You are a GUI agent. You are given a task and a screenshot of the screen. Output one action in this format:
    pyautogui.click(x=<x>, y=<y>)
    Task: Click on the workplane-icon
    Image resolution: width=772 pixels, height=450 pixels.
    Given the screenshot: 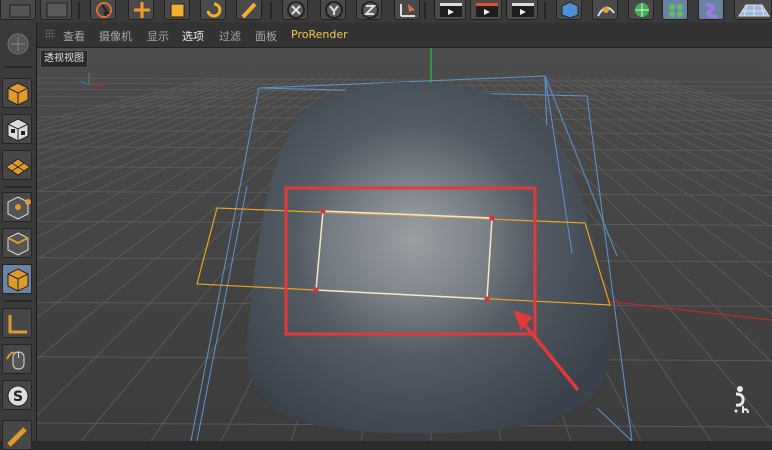 What is the action you would take?
    pyautogui.click(x=17, y=165)
    